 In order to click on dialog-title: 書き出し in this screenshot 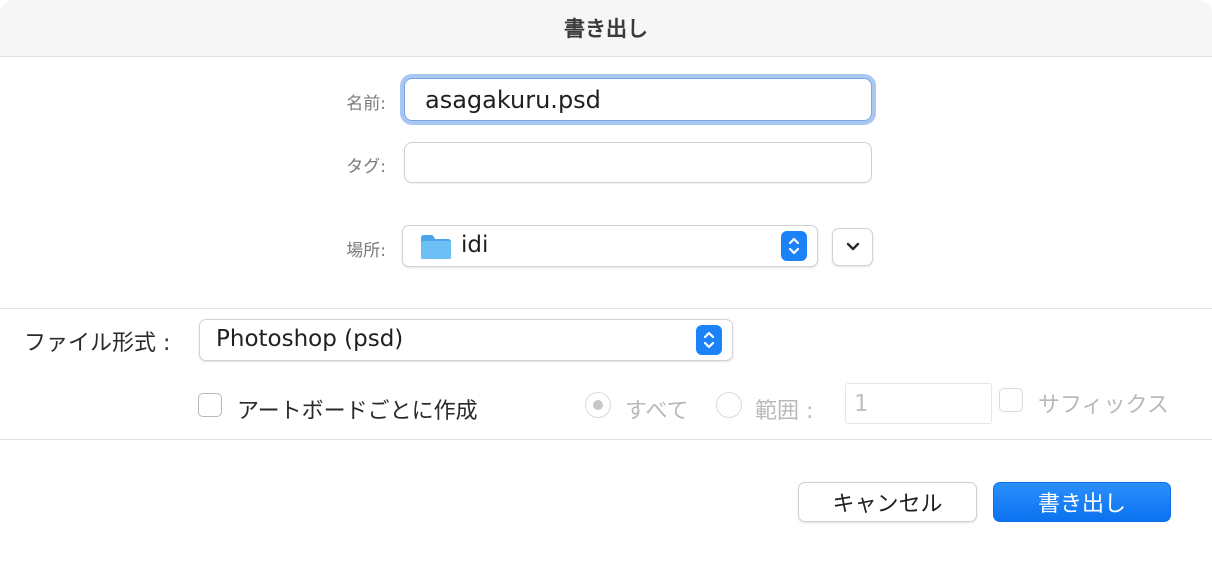, I will do `click(606, 29)`.